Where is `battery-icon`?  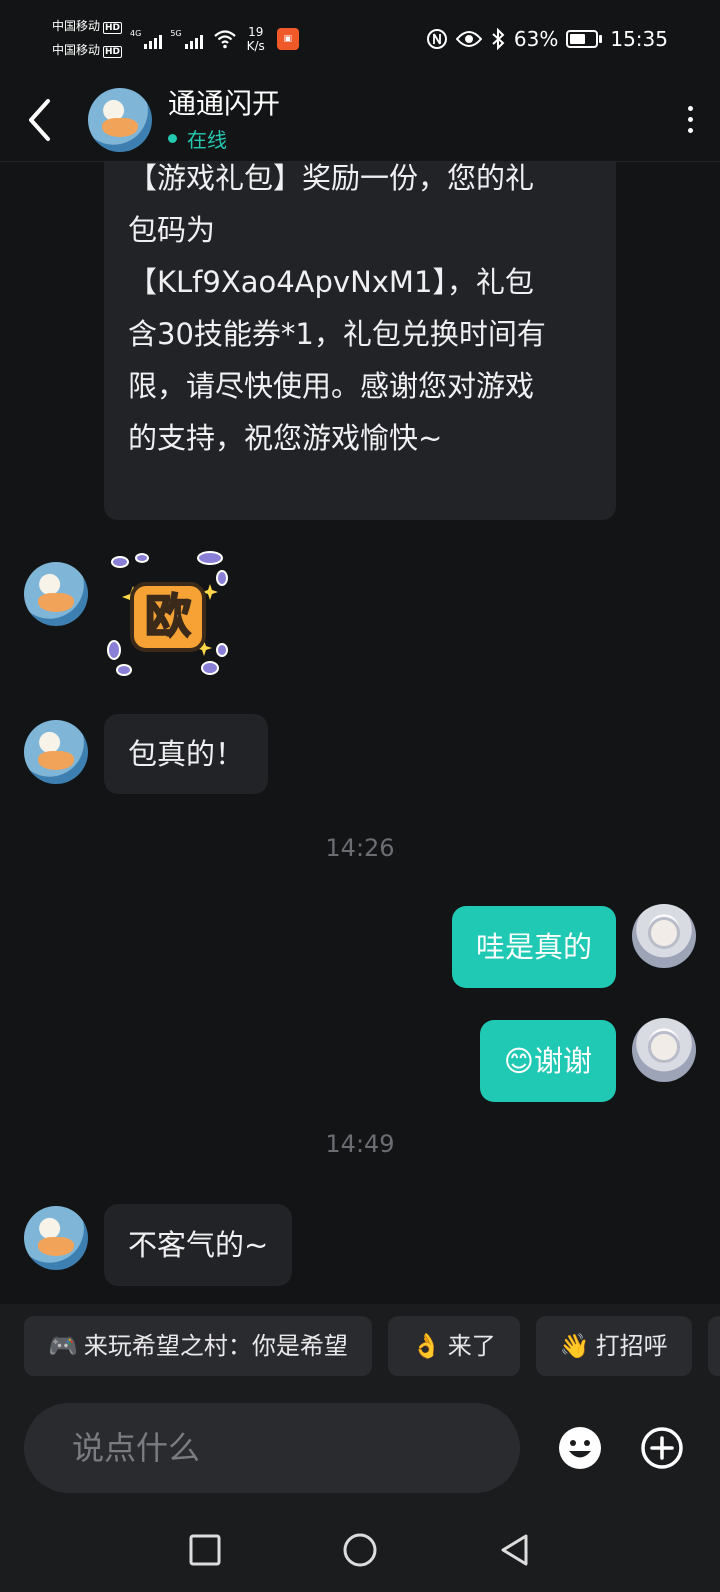
battery-icon is located at coordinates (584, 39).